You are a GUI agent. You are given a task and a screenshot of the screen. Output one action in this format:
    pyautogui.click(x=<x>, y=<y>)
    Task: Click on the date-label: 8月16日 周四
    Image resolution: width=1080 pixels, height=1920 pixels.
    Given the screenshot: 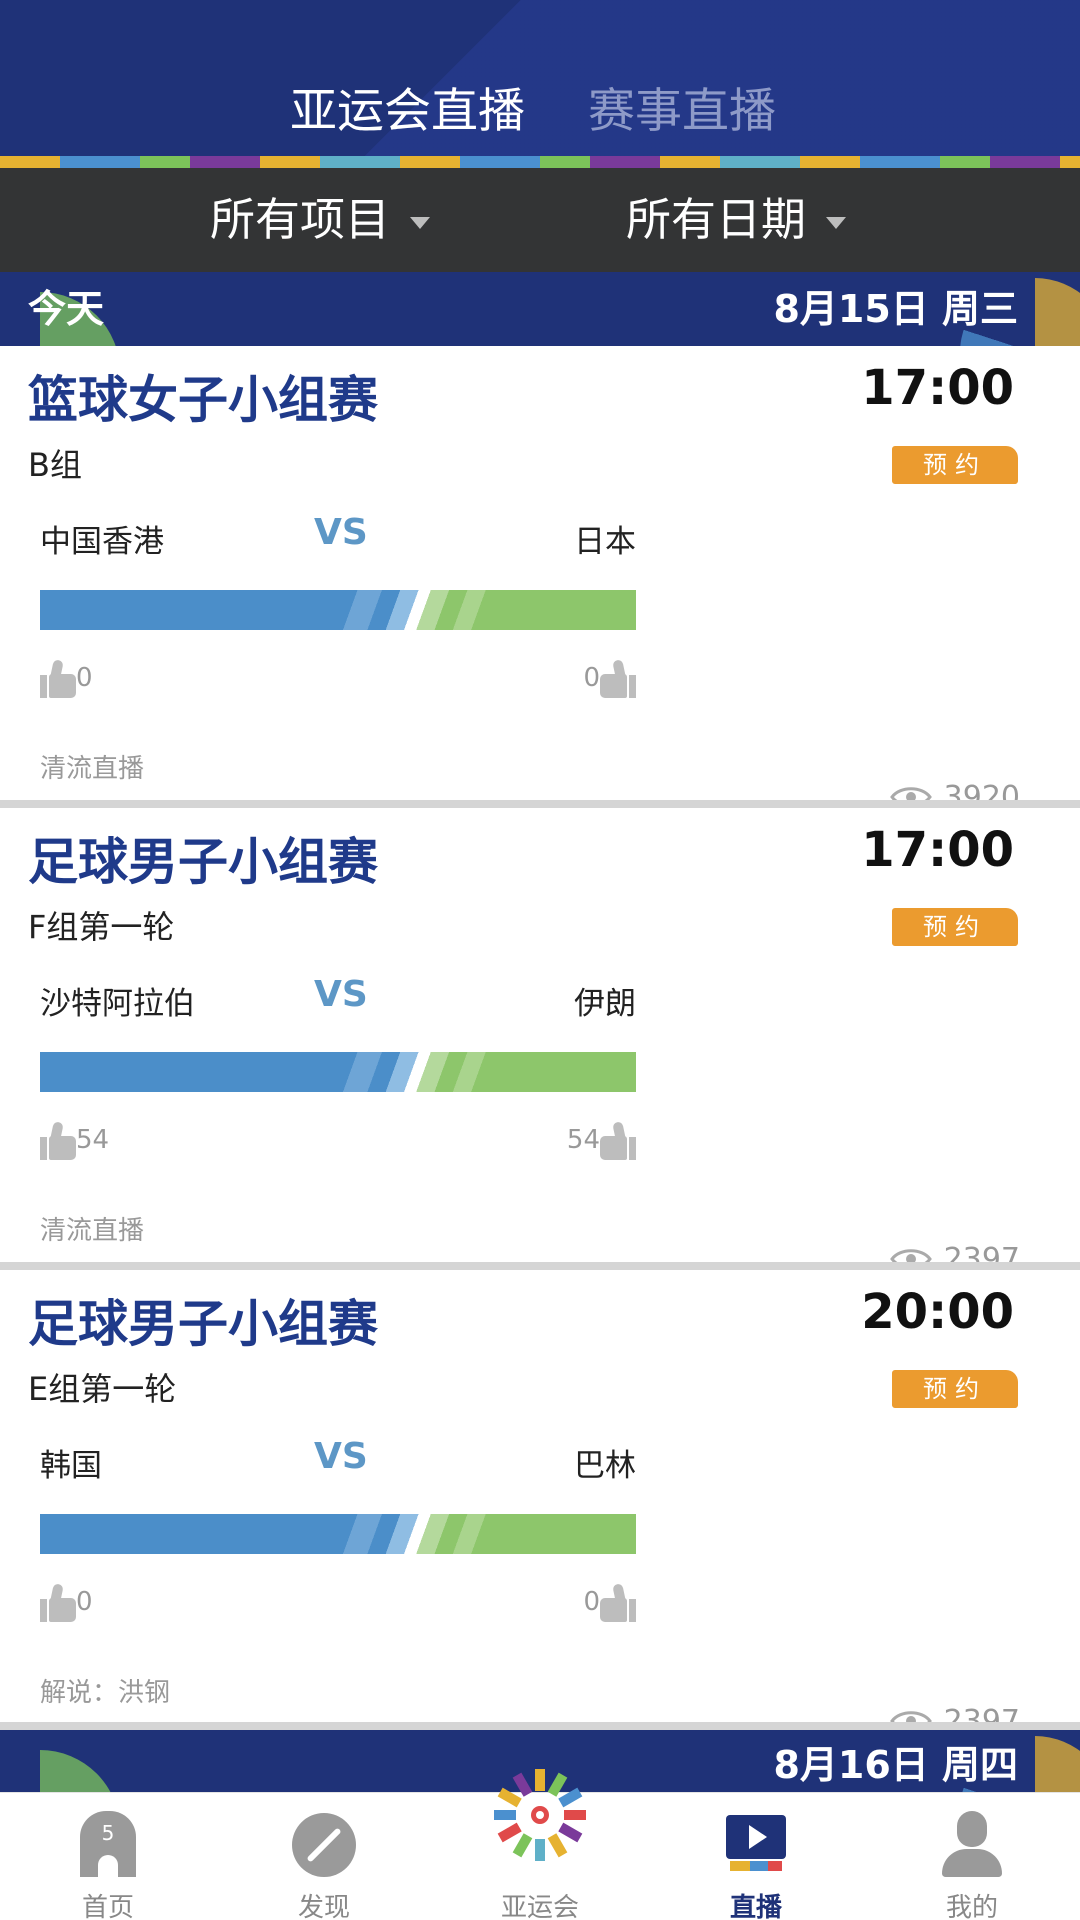 What is the action you would take?
    pyautogui.click(x=895, y=1765)
    